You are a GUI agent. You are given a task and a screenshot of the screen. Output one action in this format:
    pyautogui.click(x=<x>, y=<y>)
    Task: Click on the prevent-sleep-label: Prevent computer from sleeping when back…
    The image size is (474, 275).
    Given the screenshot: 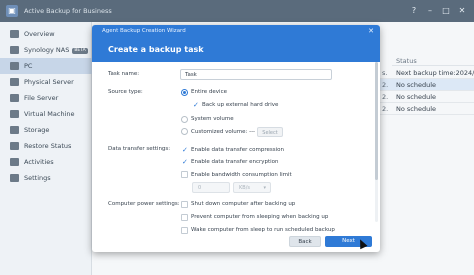 What is the action you would take?
    pyautogui.click(x=260, y=217)
    